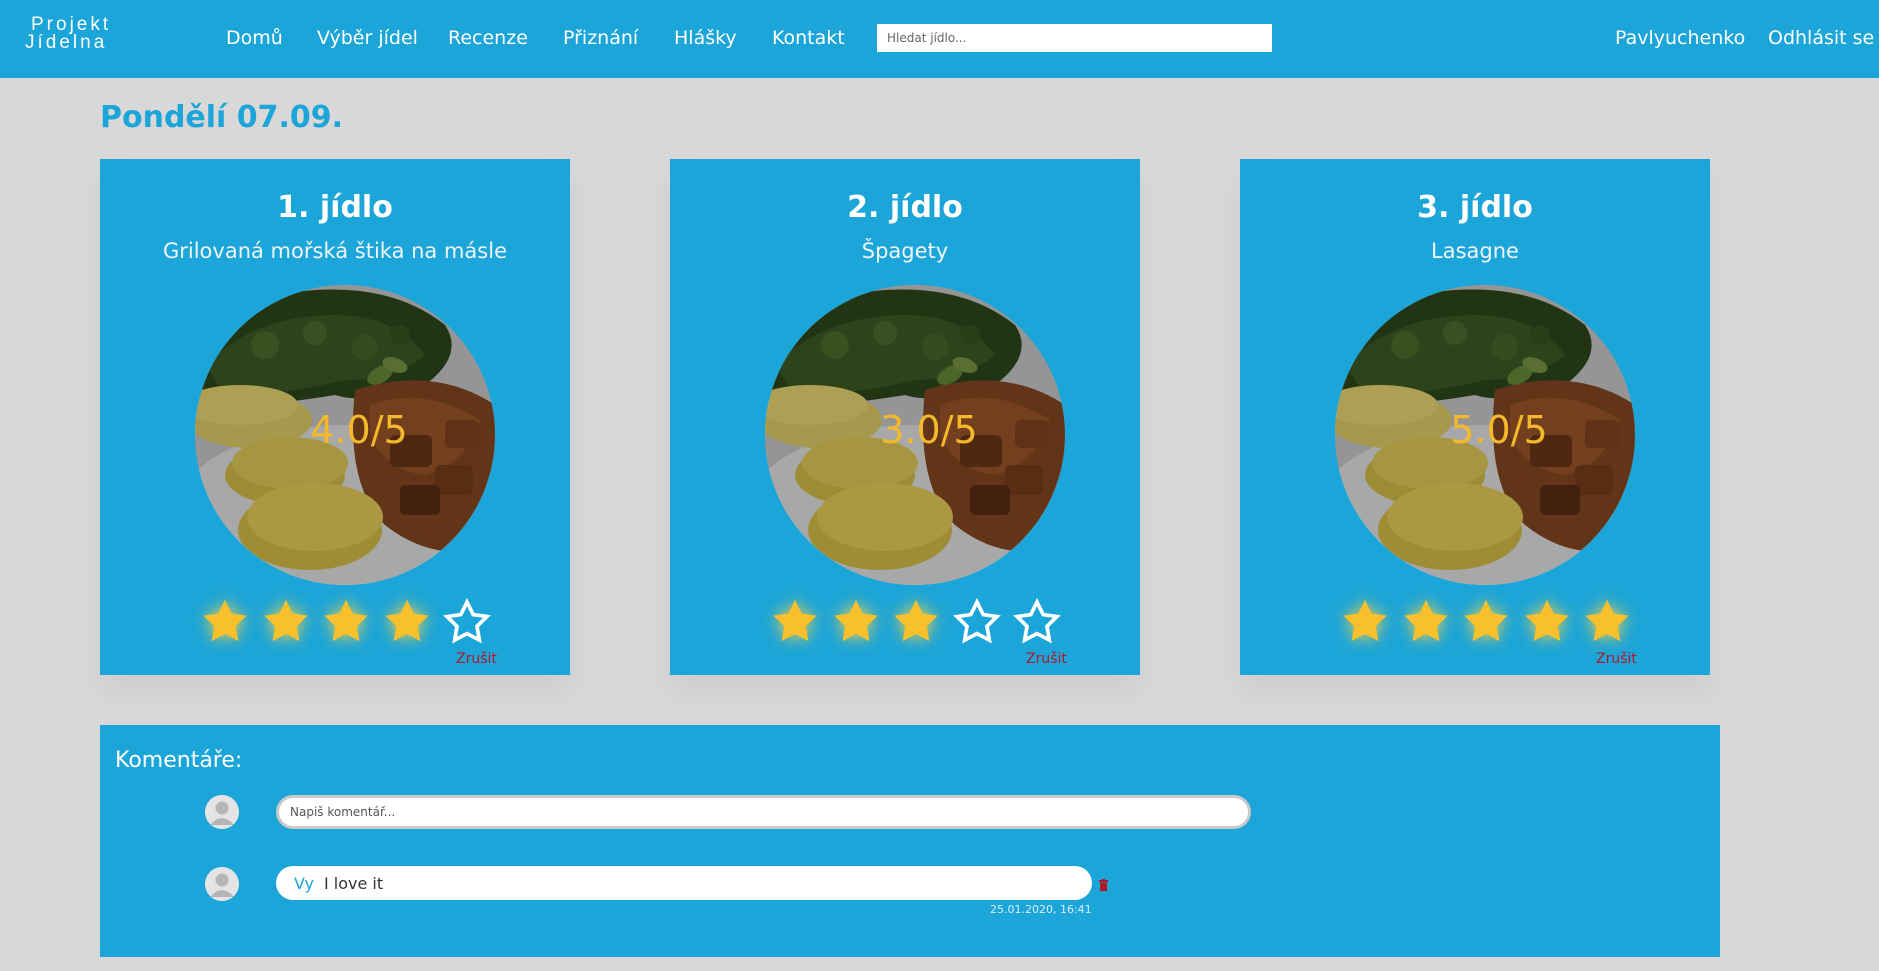 The height and width of the screenshot is (971, 1879). Describe the element at coordinates (66, 42) in the screenshot. I see `logo-line-2: Jídelna` at that location.